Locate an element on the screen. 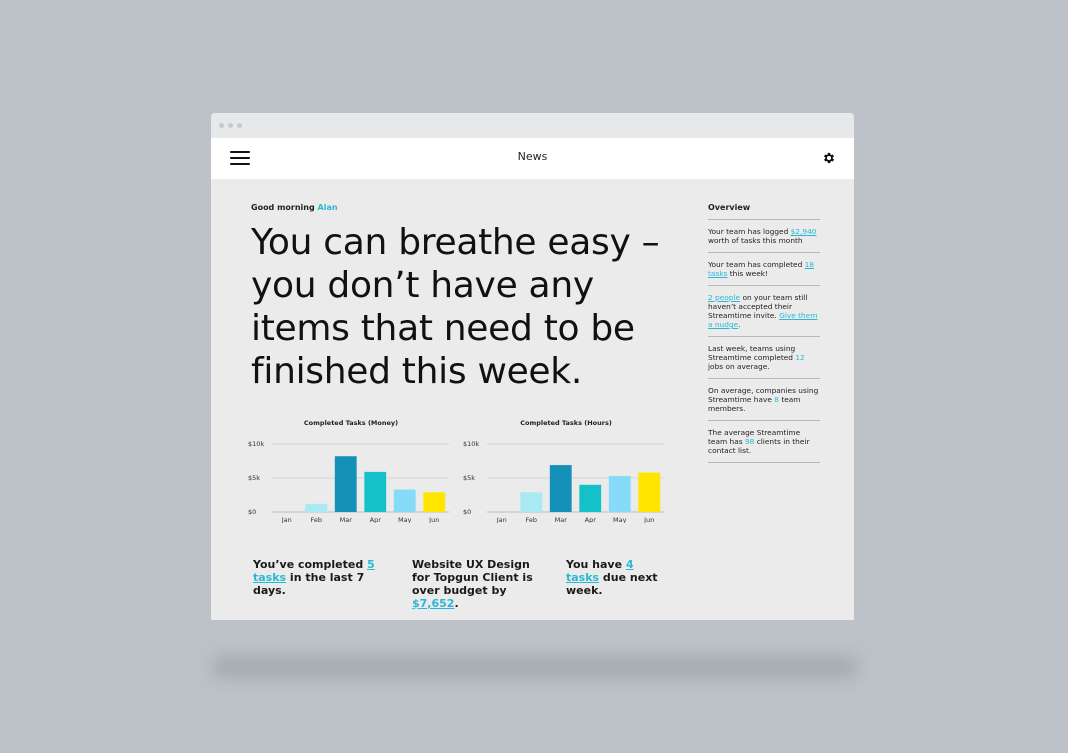 The image size is (1068, 753). greeting-prefix: Good morning is located at coordinates (283, 207).